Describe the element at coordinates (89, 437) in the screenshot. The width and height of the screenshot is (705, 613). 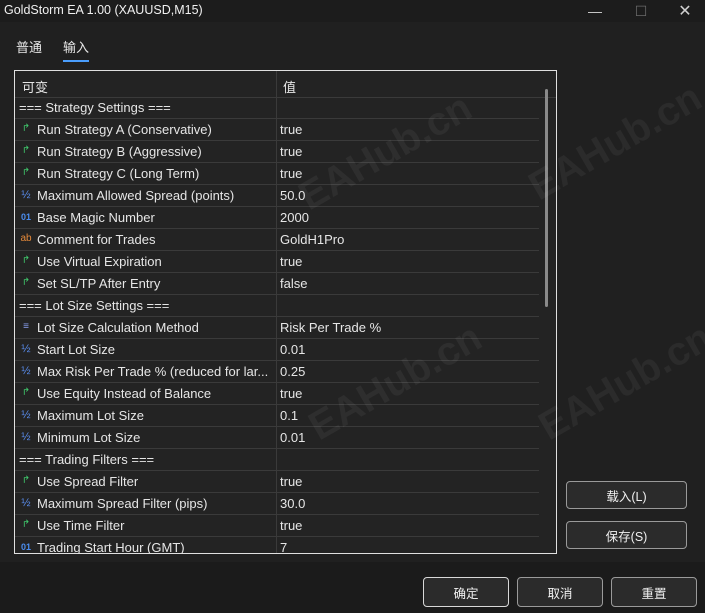
I see `row-label: Minimum Lot Size` at that location.